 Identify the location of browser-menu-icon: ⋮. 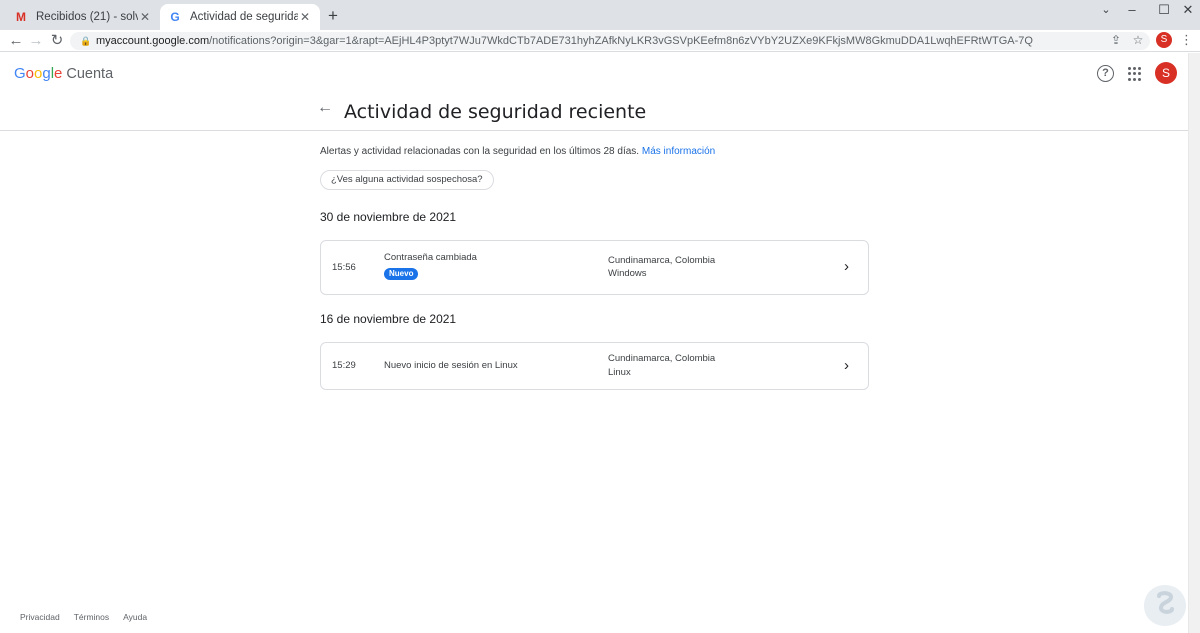
(1186, 40).